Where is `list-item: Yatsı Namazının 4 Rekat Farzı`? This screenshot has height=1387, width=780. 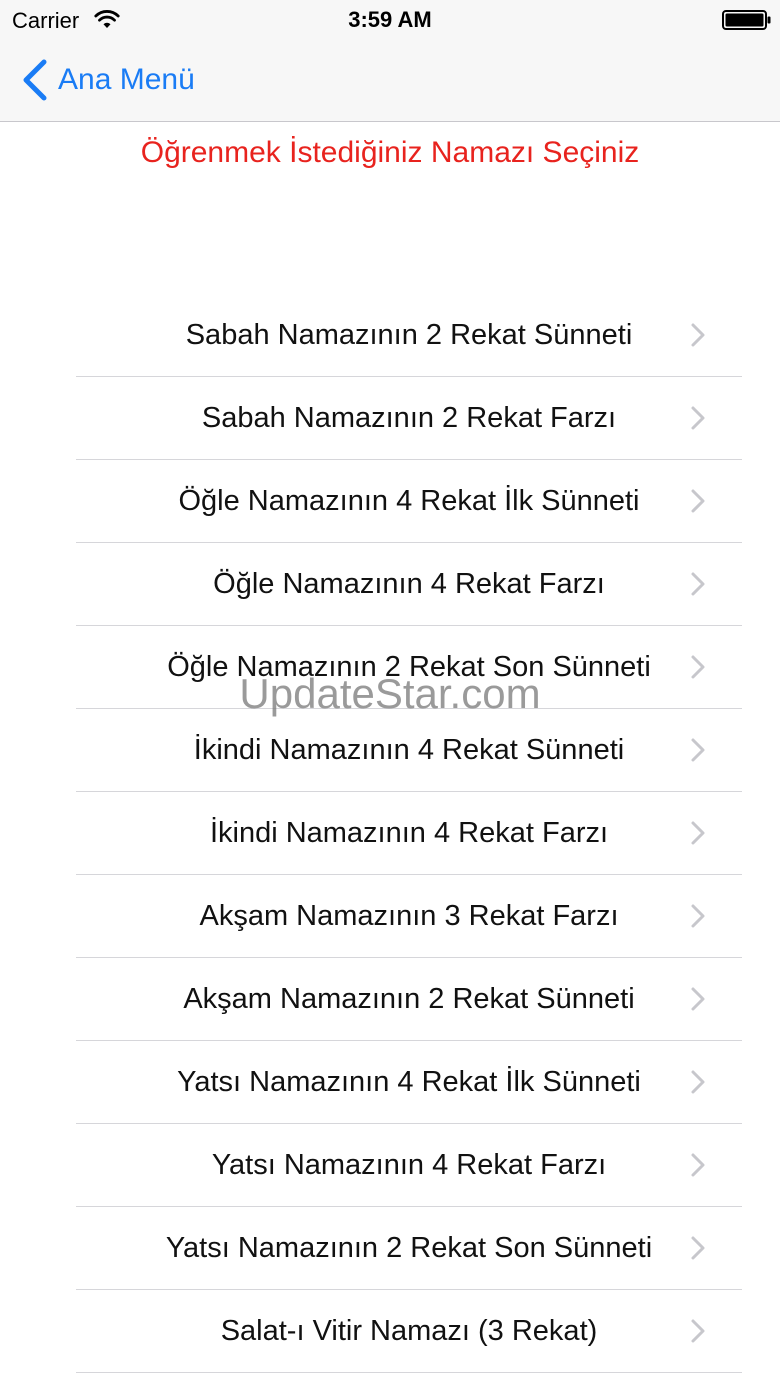 list-item: Yatsı Namazının 4 Rekat Farzı is located at coordinates (409, 1165).